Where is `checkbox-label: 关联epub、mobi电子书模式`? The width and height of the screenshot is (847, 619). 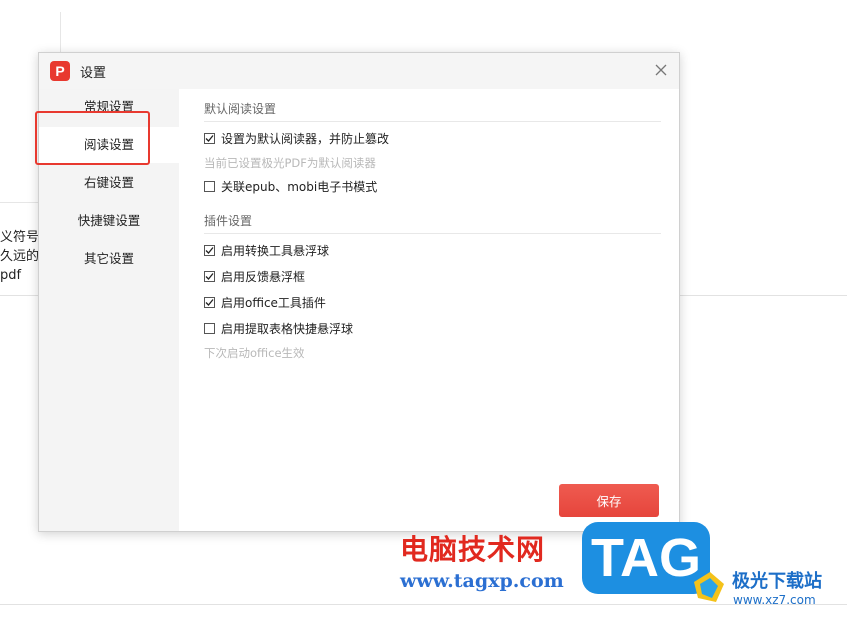 checkbox-label: 关联epub、mobi电子书模式 is located at coordinates (299, 186).